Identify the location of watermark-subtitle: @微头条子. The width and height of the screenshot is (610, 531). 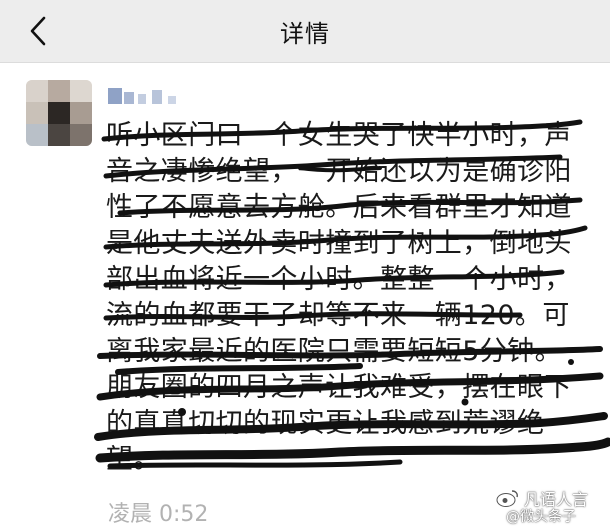
(541, 517).